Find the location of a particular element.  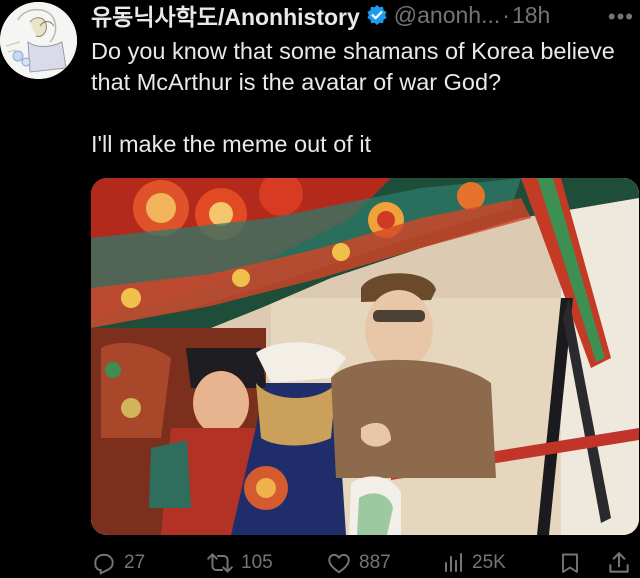

views-button: 25K is located at coordinates (473, 563).